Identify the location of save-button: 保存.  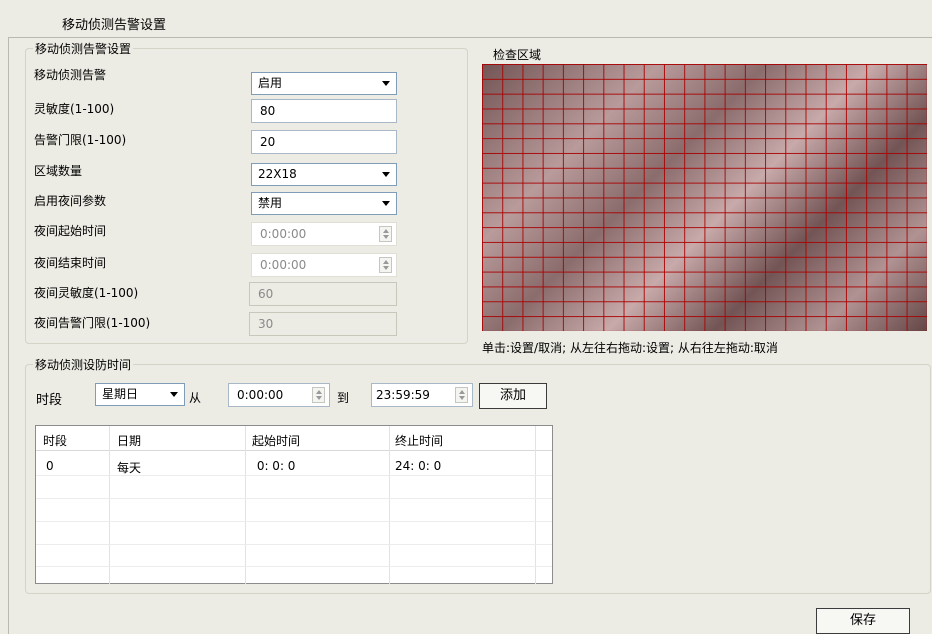
(863, 621).